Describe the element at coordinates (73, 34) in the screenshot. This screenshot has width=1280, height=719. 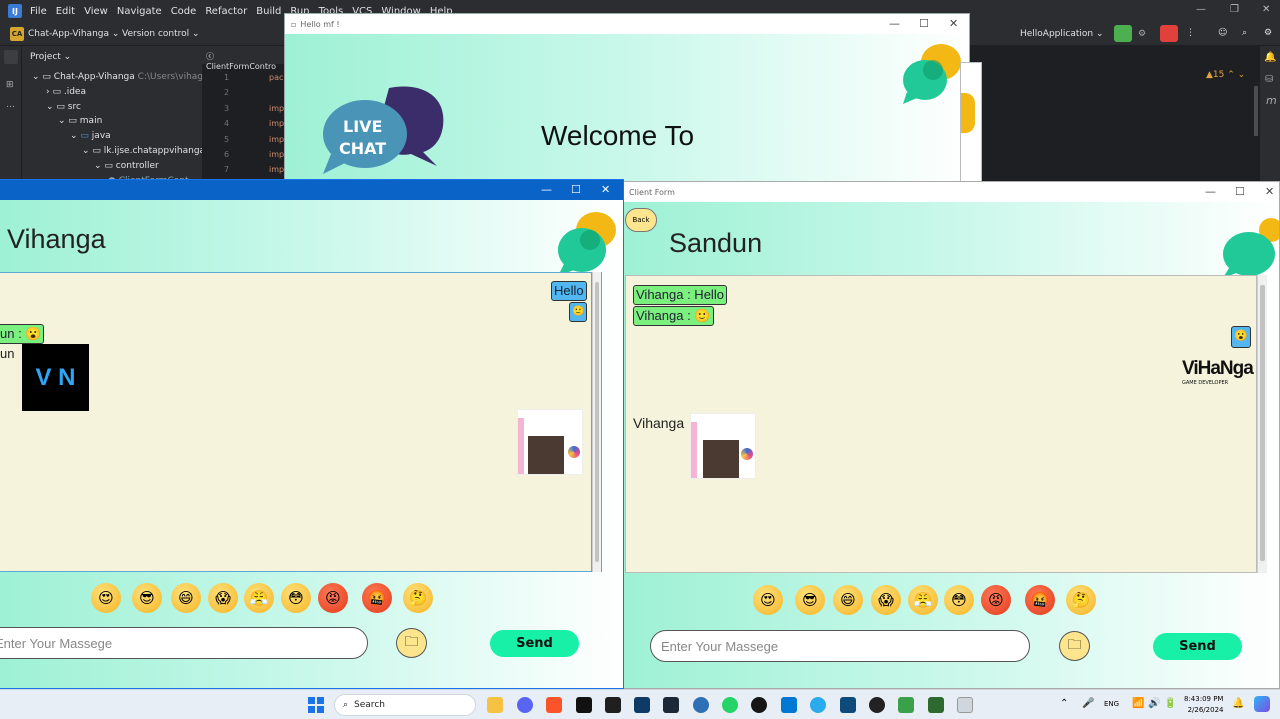
I see `project-selector: Chat-App-Vihanga ⌄` at that location.